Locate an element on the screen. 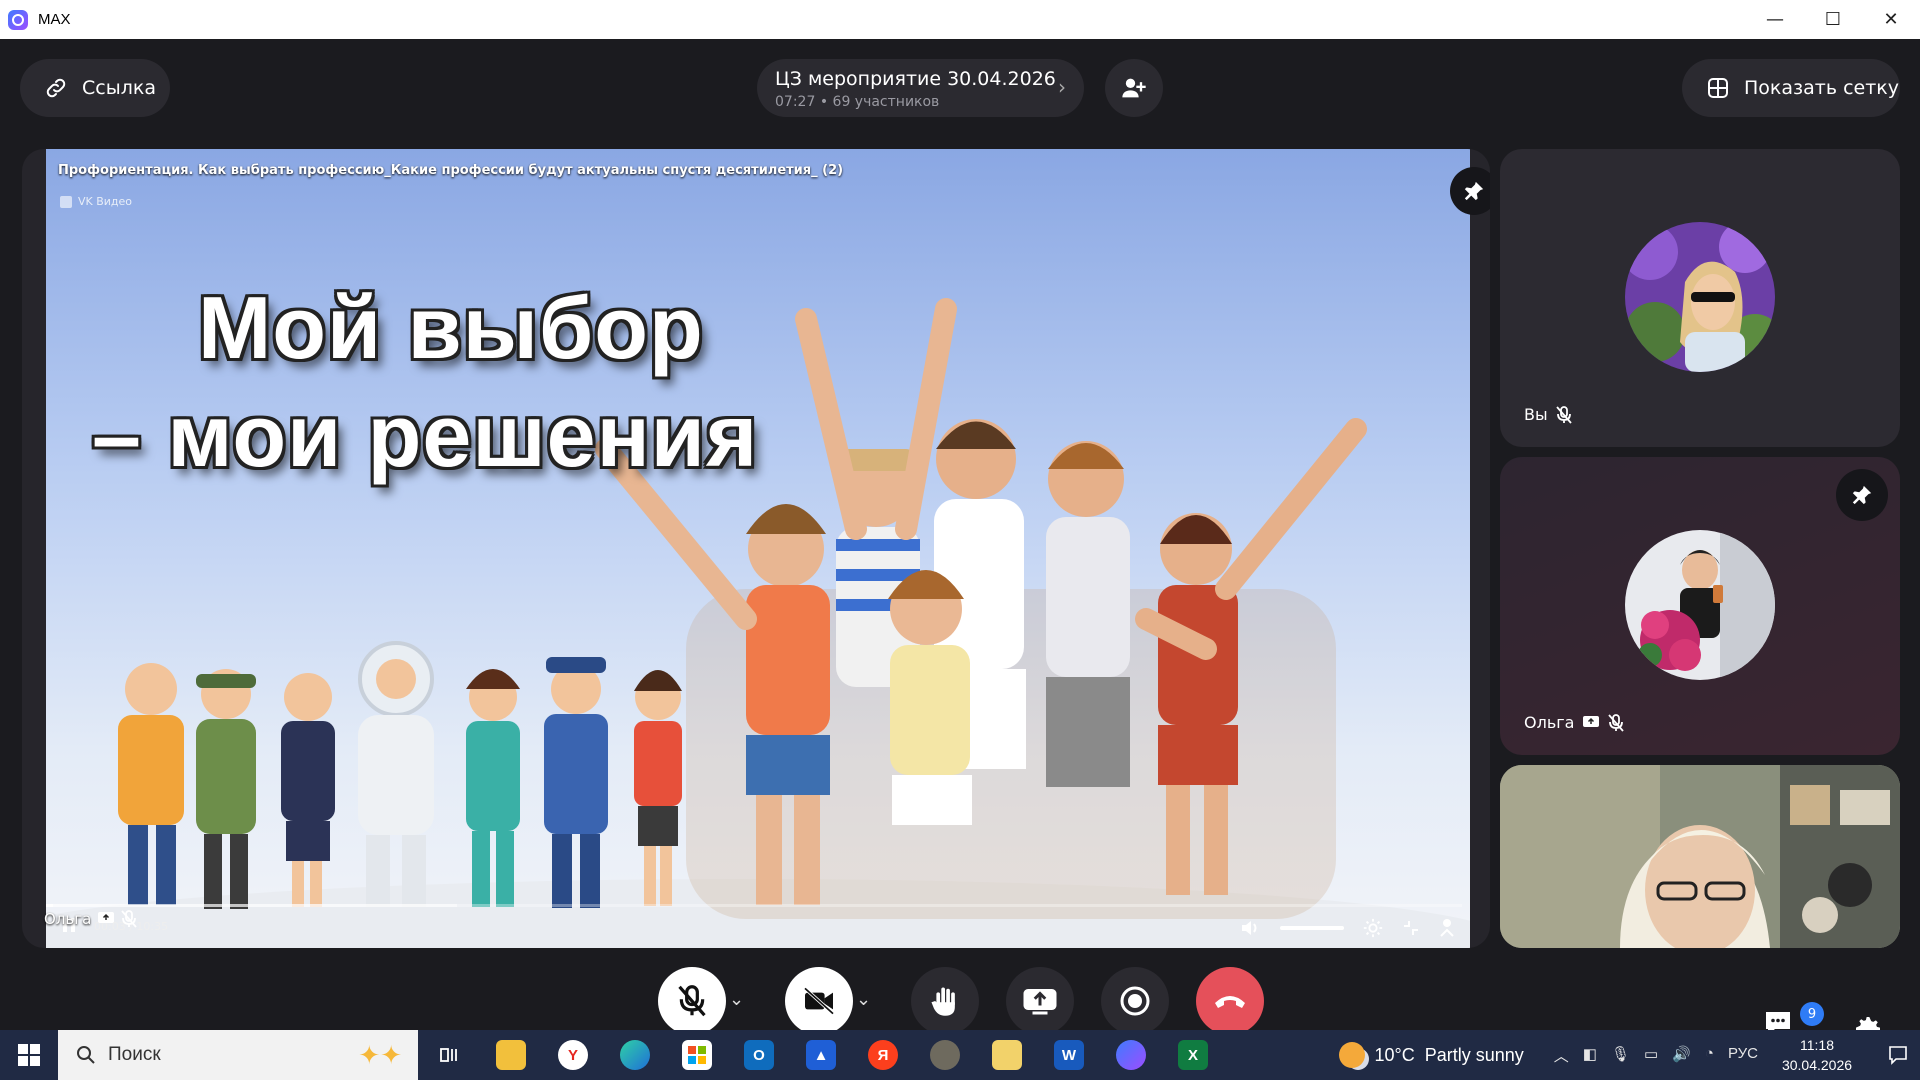  pin-stage-button is located at coordinates (1470, 191).